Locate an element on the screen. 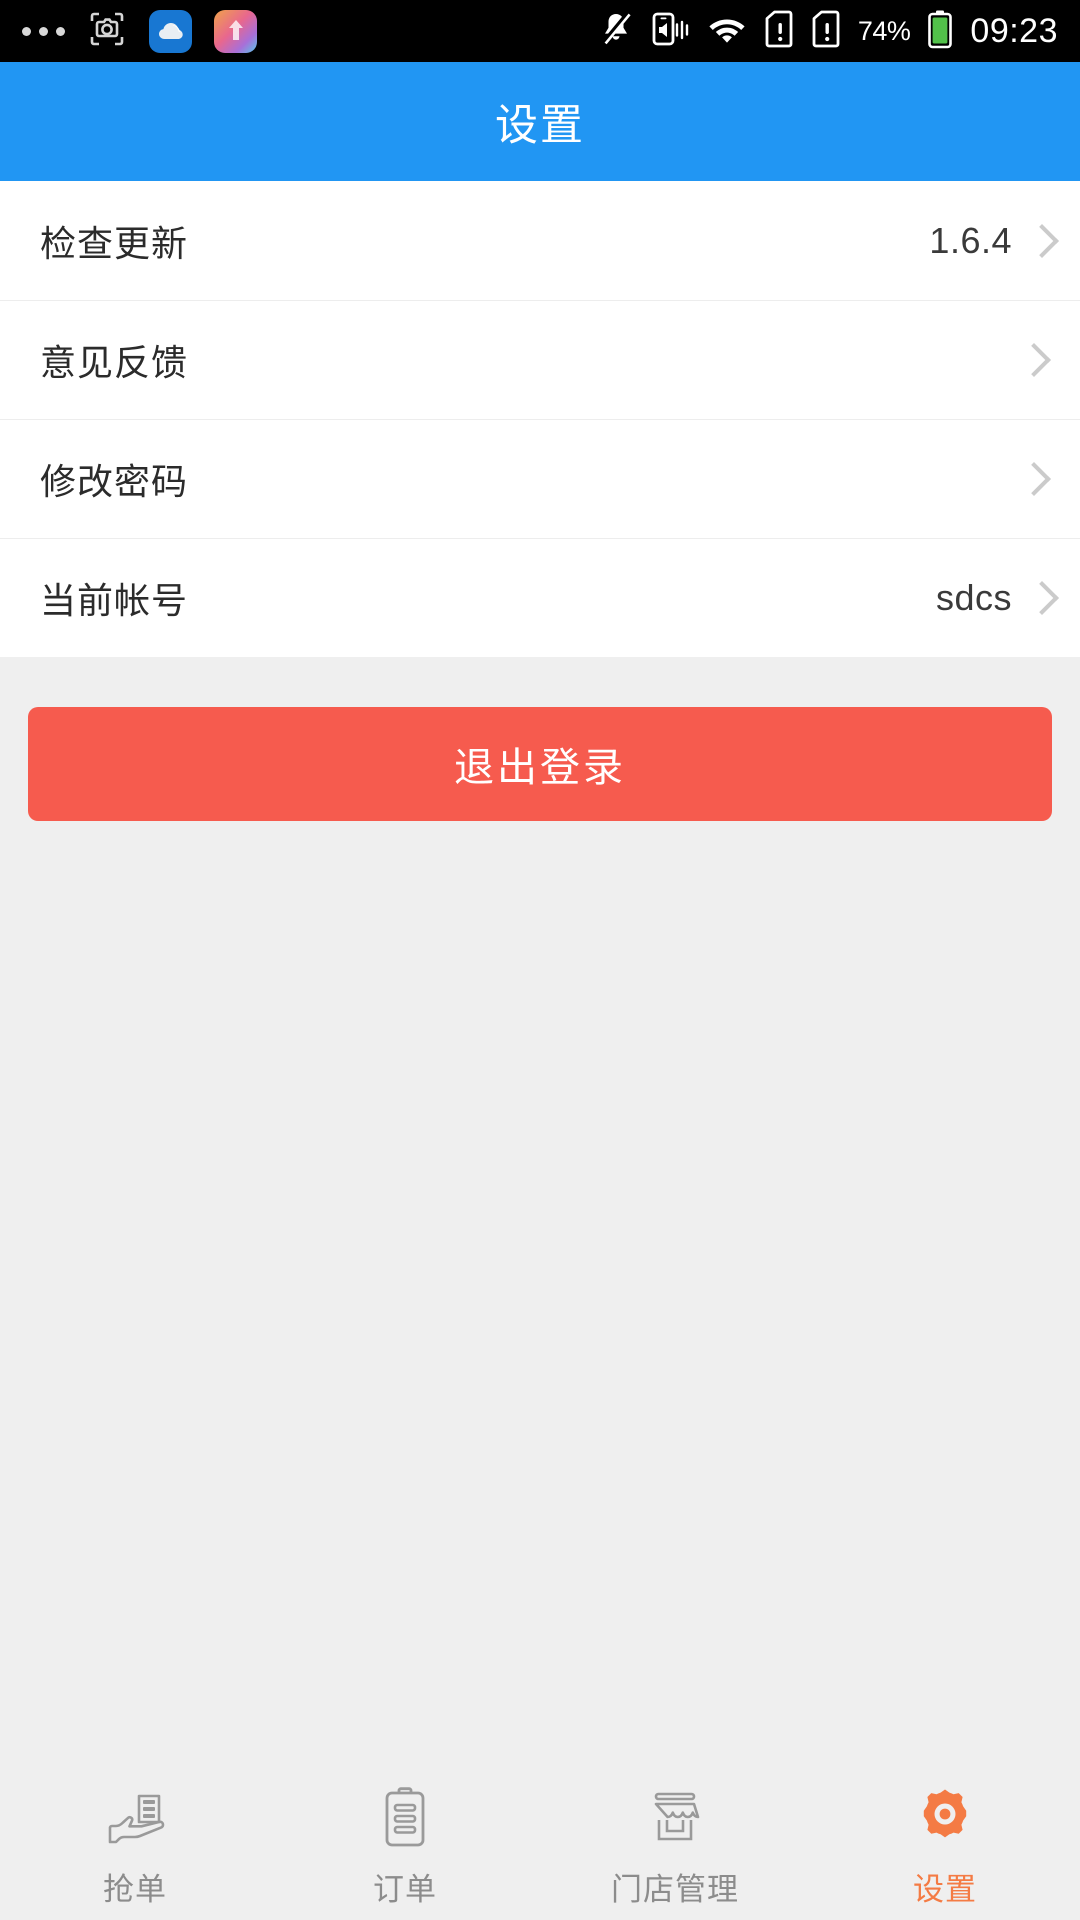 This screenshot has height=1920, width=1080. bell-muted-icon is located at coordinates (616, 31).